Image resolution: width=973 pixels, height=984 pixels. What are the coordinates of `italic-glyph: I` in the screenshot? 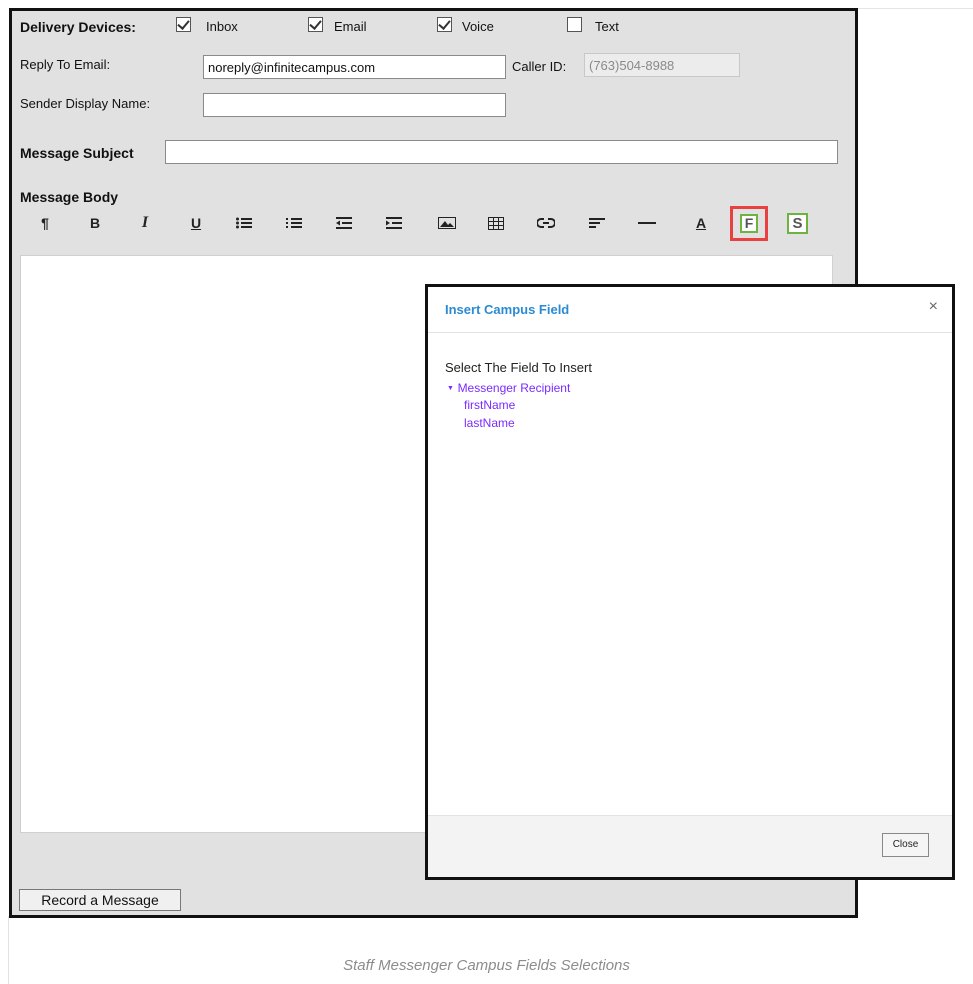 It's located at (145, 222).